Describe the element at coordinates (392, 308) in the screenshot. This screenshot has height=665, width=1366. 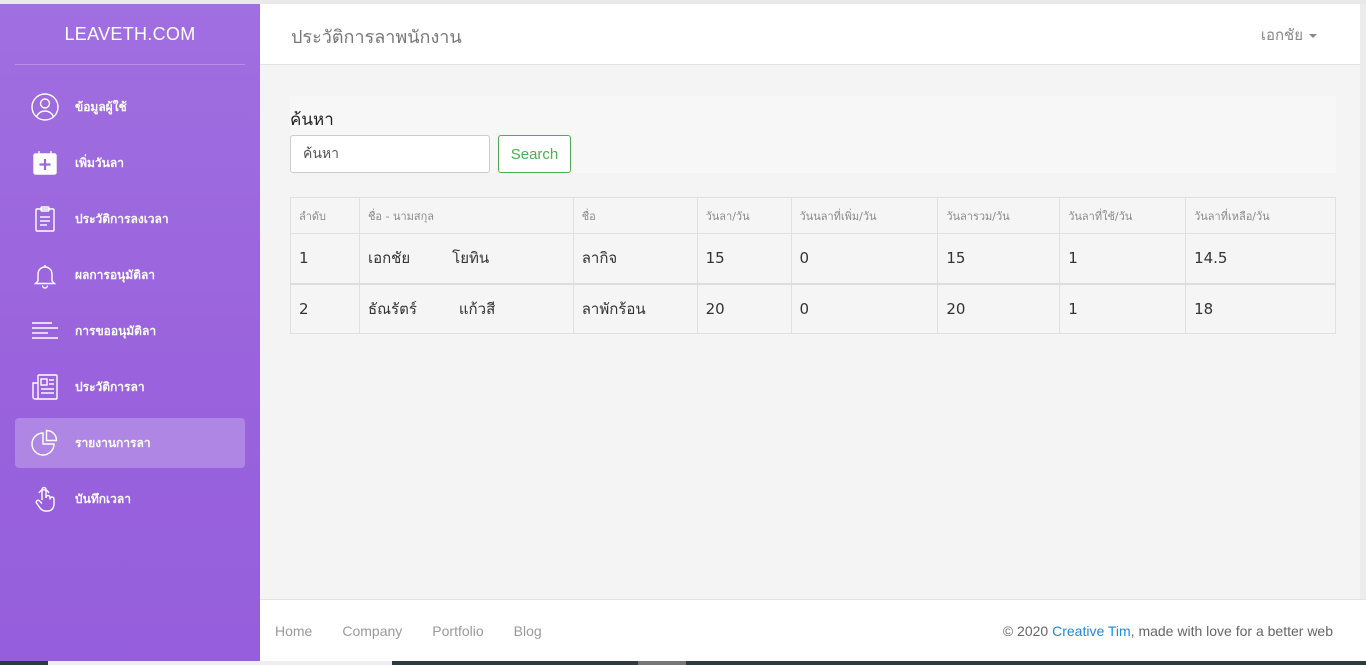
I see `first-name: ธัณรัตร์` at that location.